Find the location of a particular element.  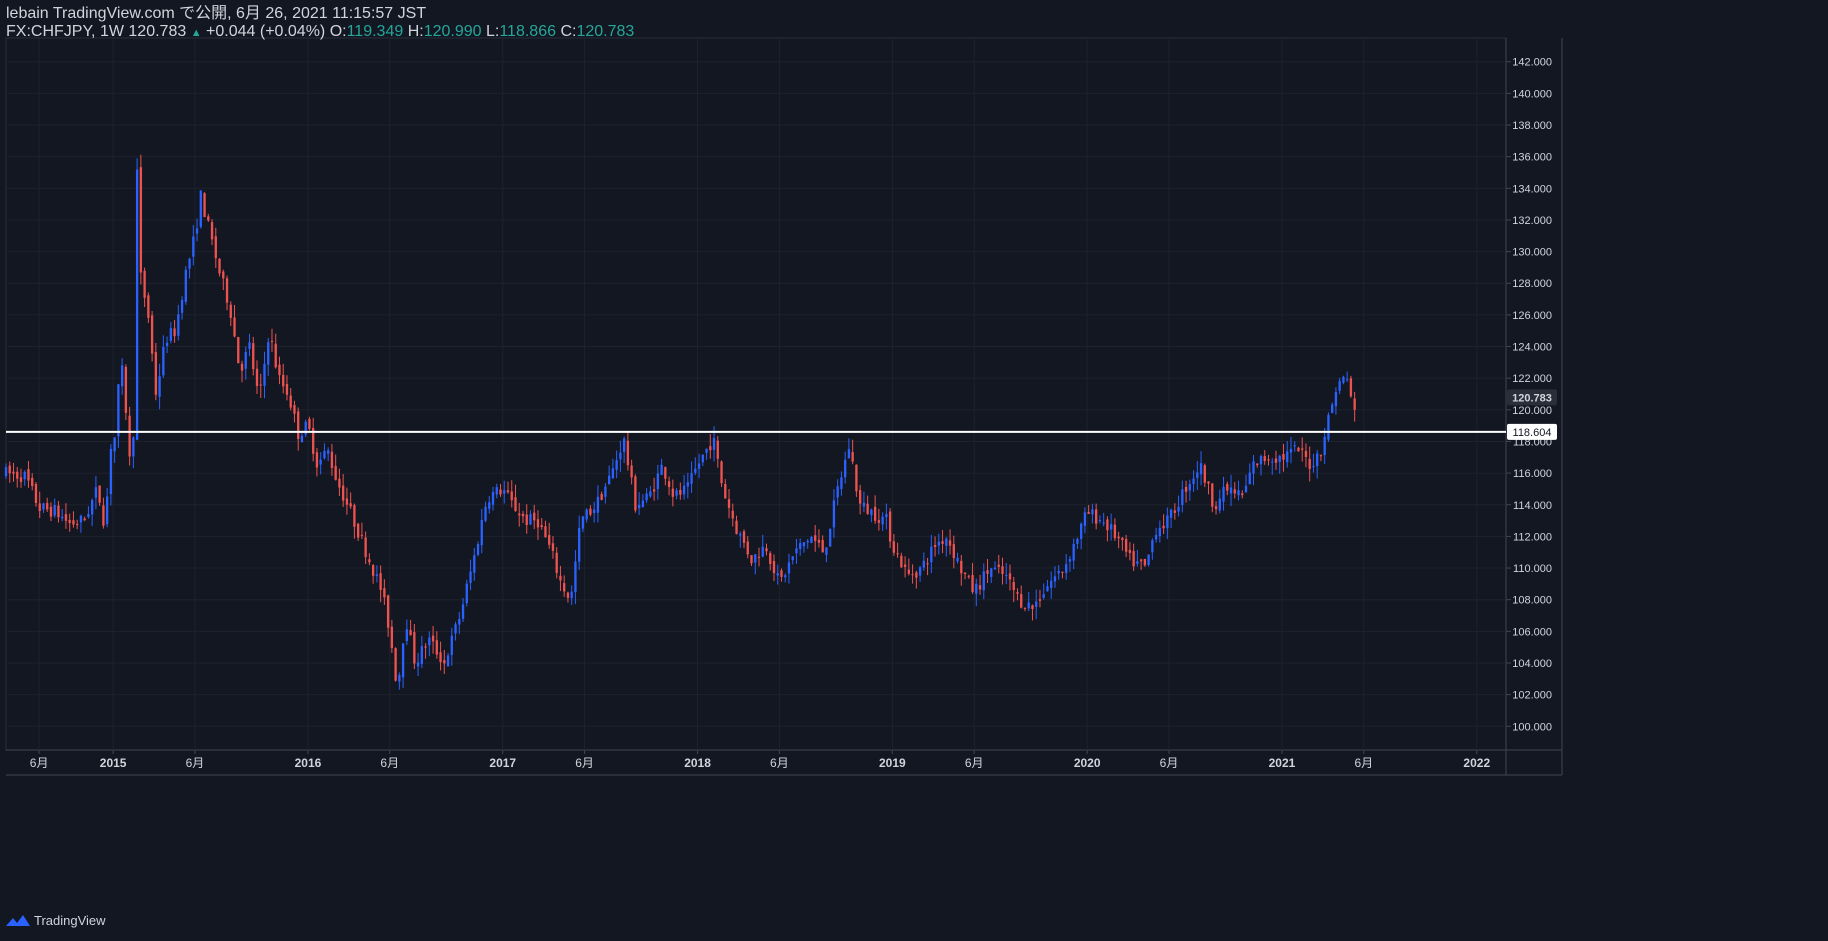

price-tick-label: 134.000 is located at coordinates (1532, 189).